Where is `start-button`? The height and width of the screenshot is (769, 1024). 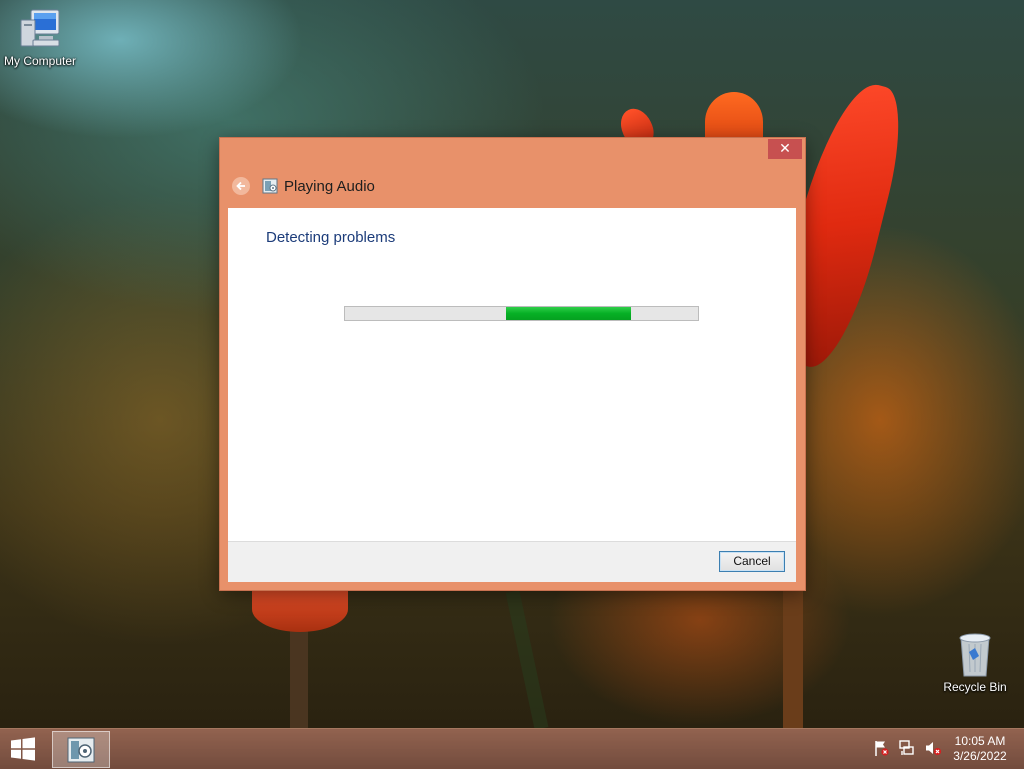
start-button is located at coordinates (23, 749).